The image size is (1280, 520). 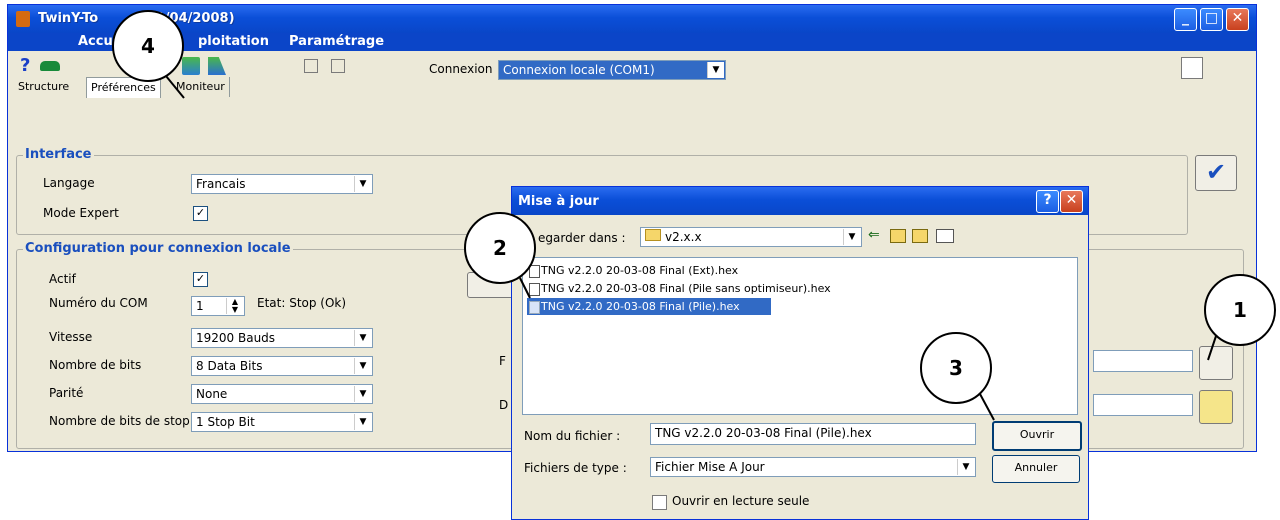 What do you see at coordinates (987, 407) in the screenshot?
I see `callout-3-leader` at bounding box center [987, 407].